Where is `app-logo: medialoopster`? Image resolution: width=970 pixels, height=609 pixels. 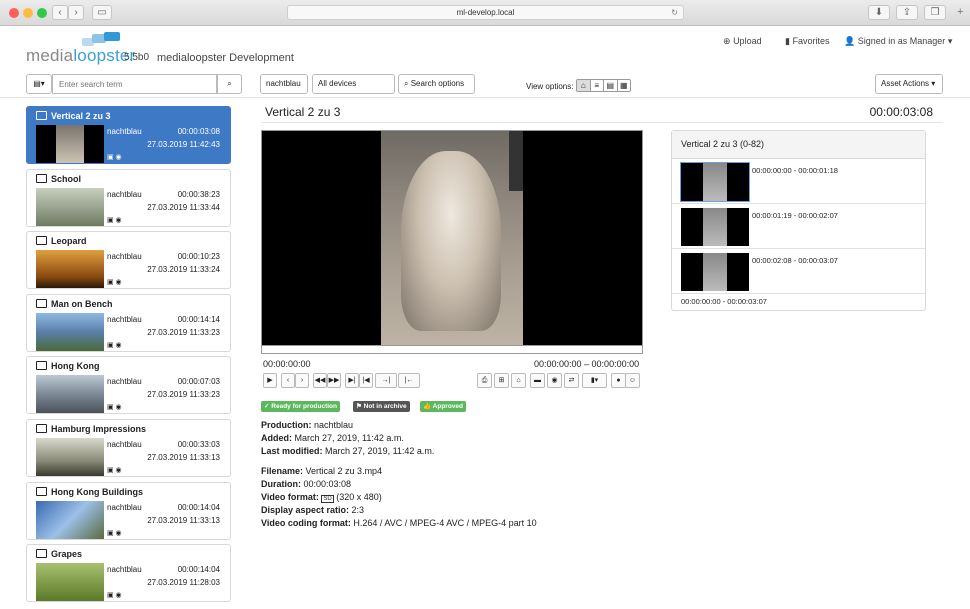 app-logo: medialoopster is located at coordinates (80, 56).